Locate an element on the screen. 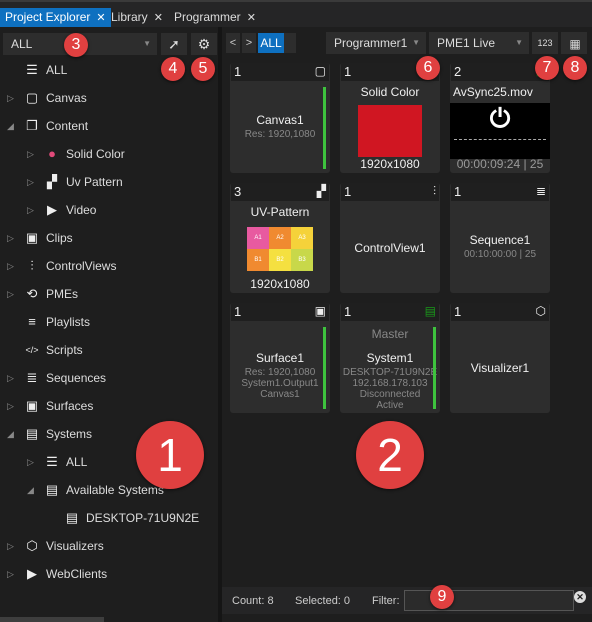 The height and width of the screenshot is (622, 592). cursor-icon: ➚ is located at coordinates (174, 44).